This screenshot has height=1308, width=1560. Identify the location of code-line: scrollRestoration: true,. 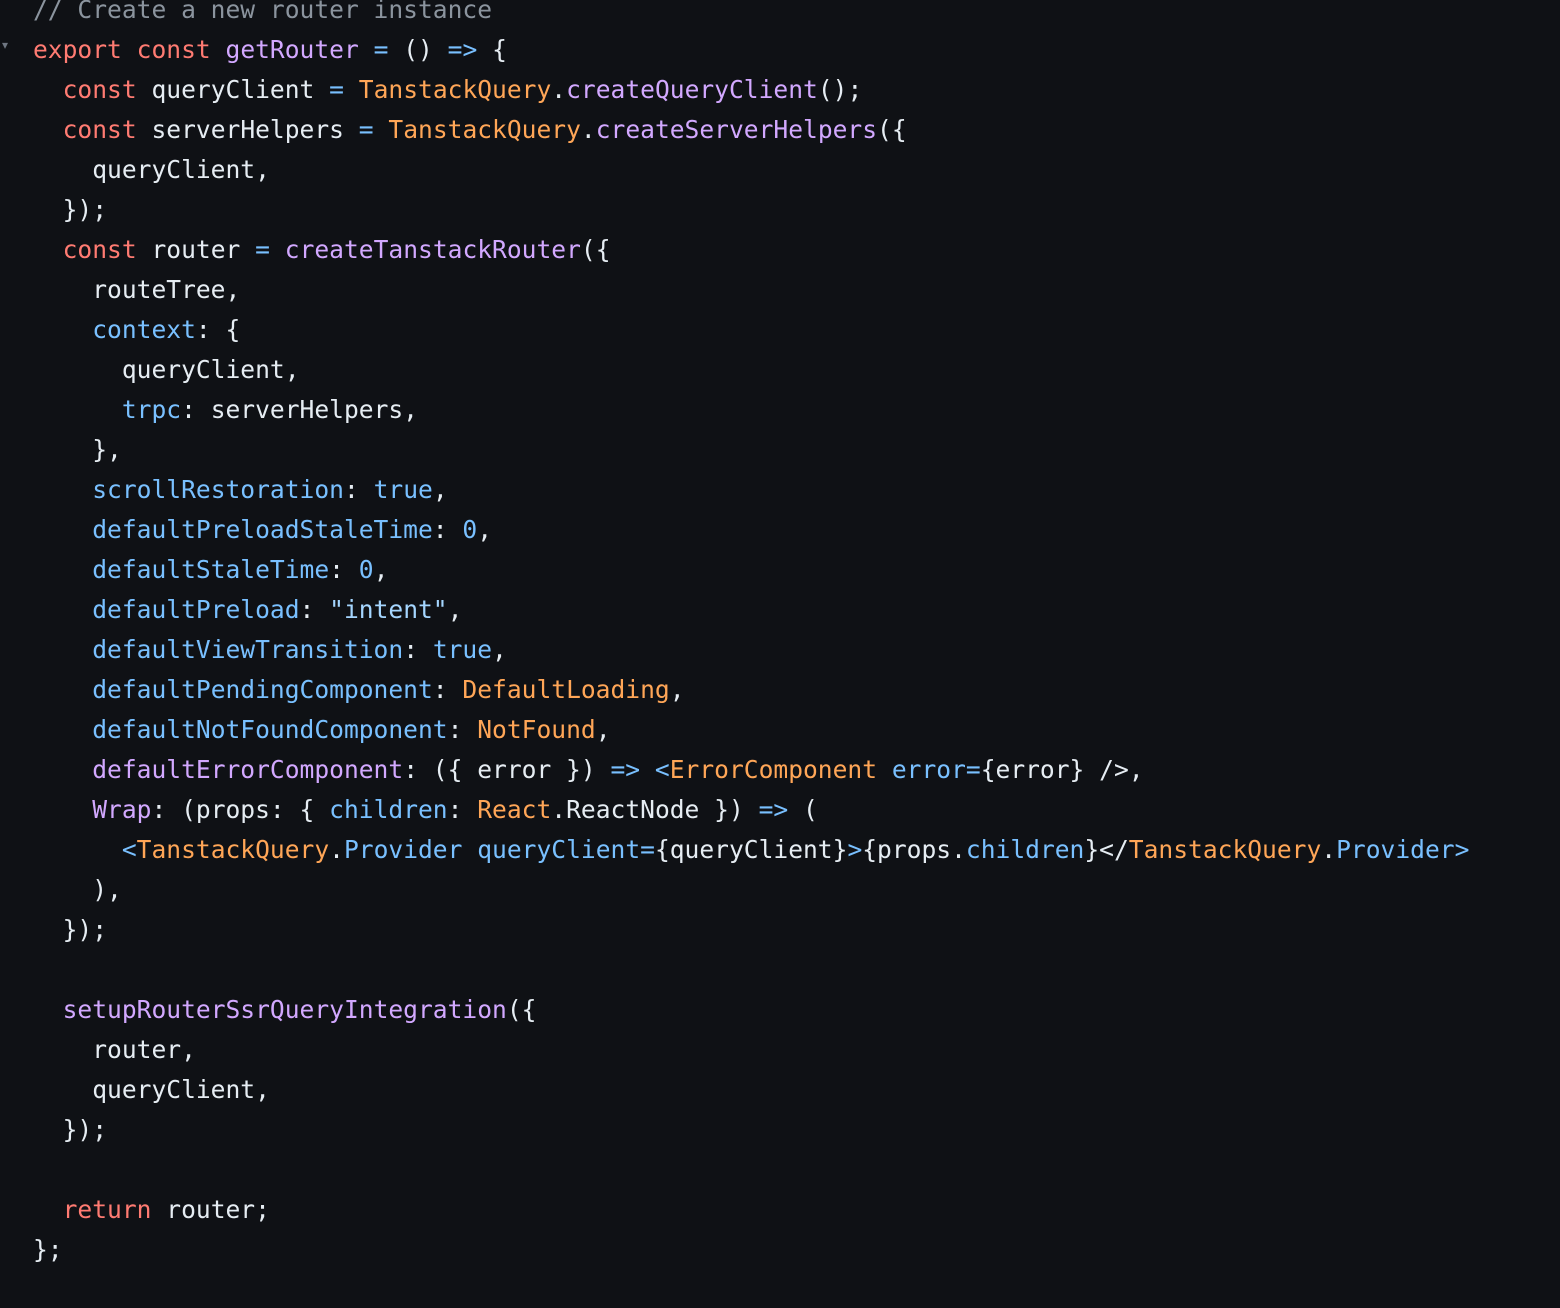
(751, 490).